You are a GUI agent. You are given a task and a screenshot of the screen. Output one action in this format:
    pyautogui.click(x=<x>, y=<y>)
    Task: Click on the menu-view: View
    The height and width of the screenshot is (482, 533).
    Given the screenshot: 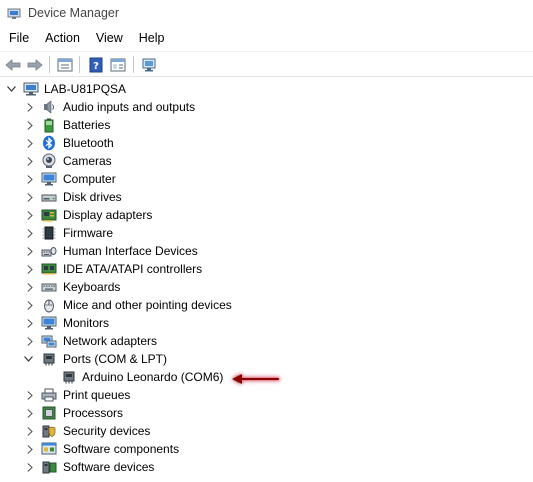 What is the action you would take?
    pyautogui.click(x=109, y=38)
    